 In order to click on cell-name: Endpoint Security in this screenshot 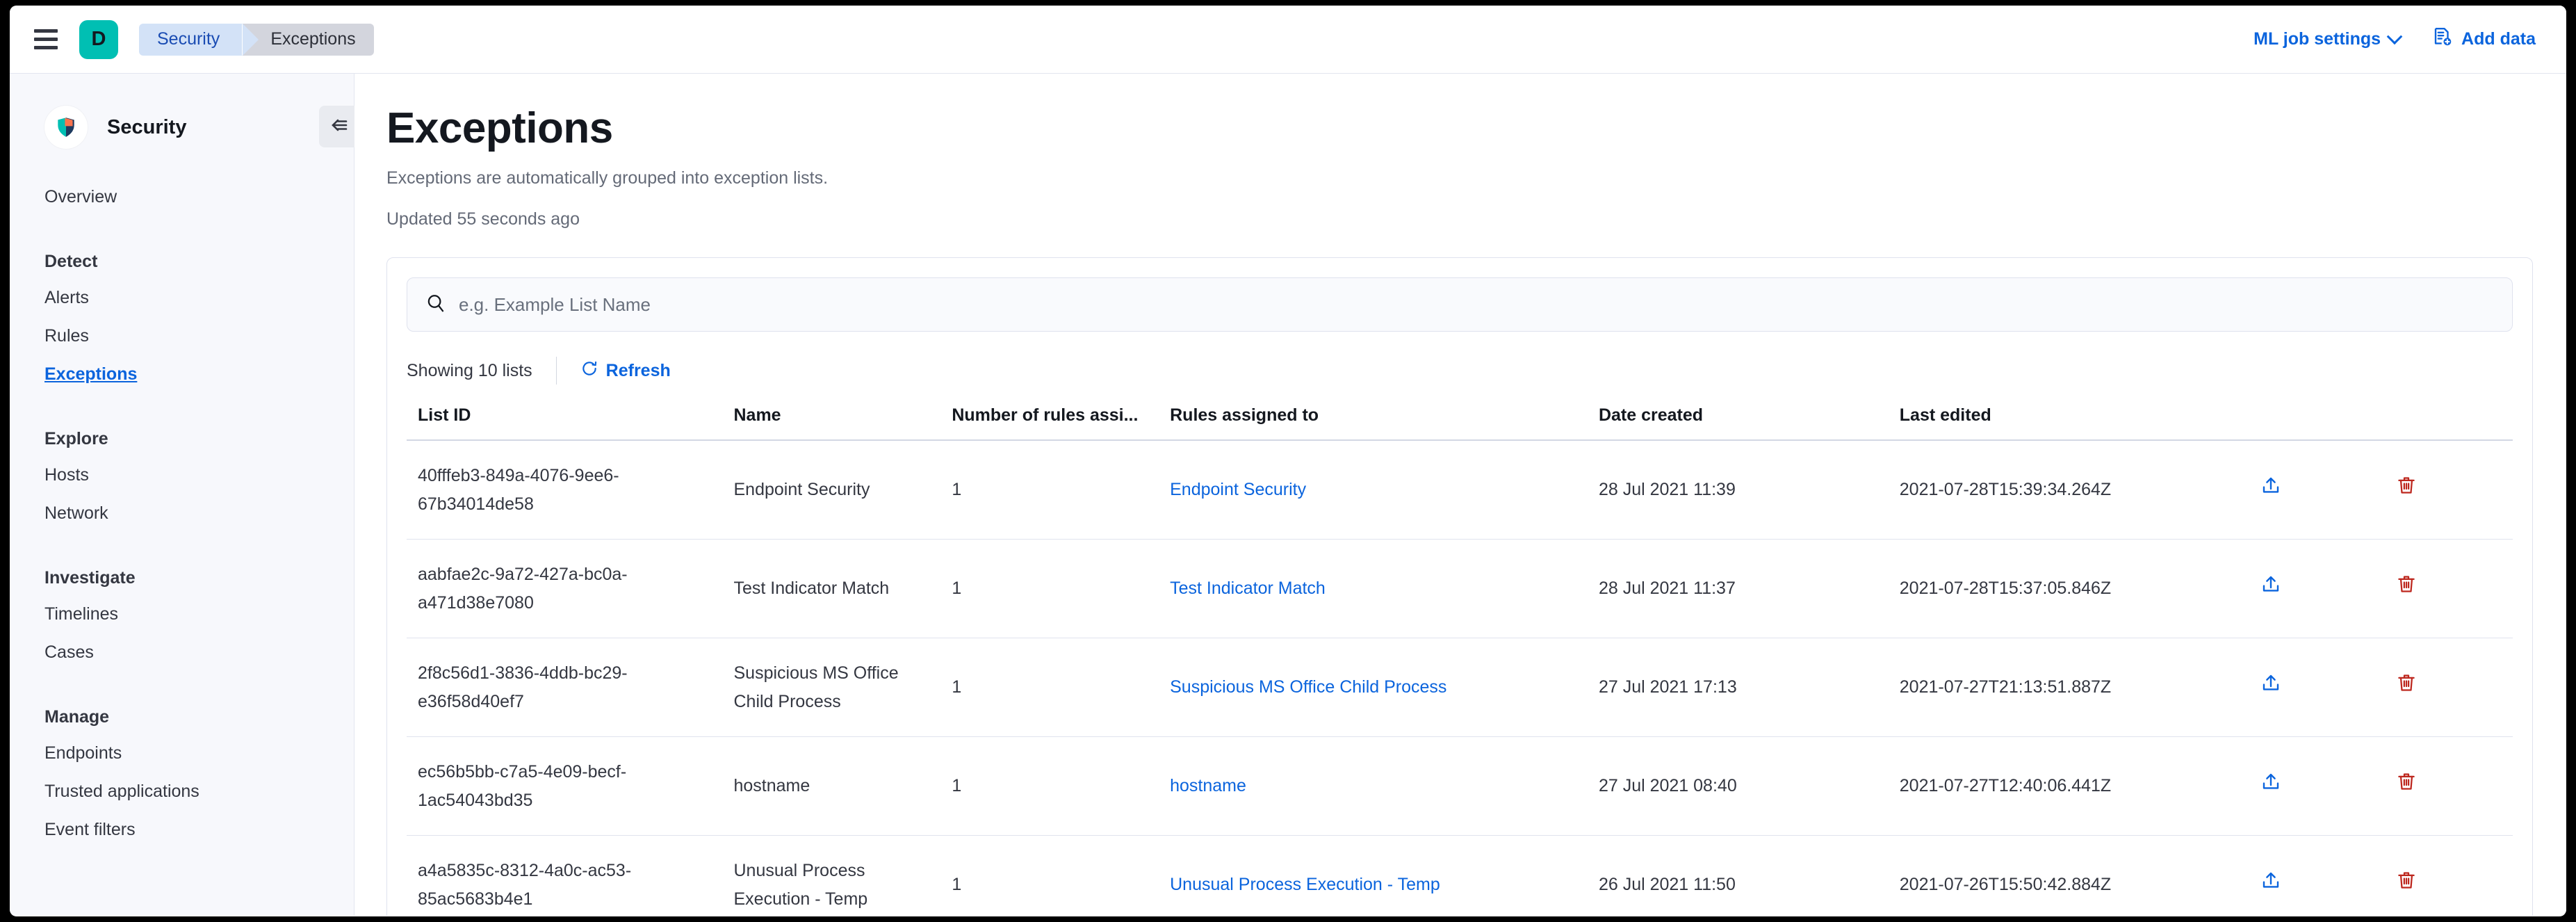, I will do `click(831, 490)`.